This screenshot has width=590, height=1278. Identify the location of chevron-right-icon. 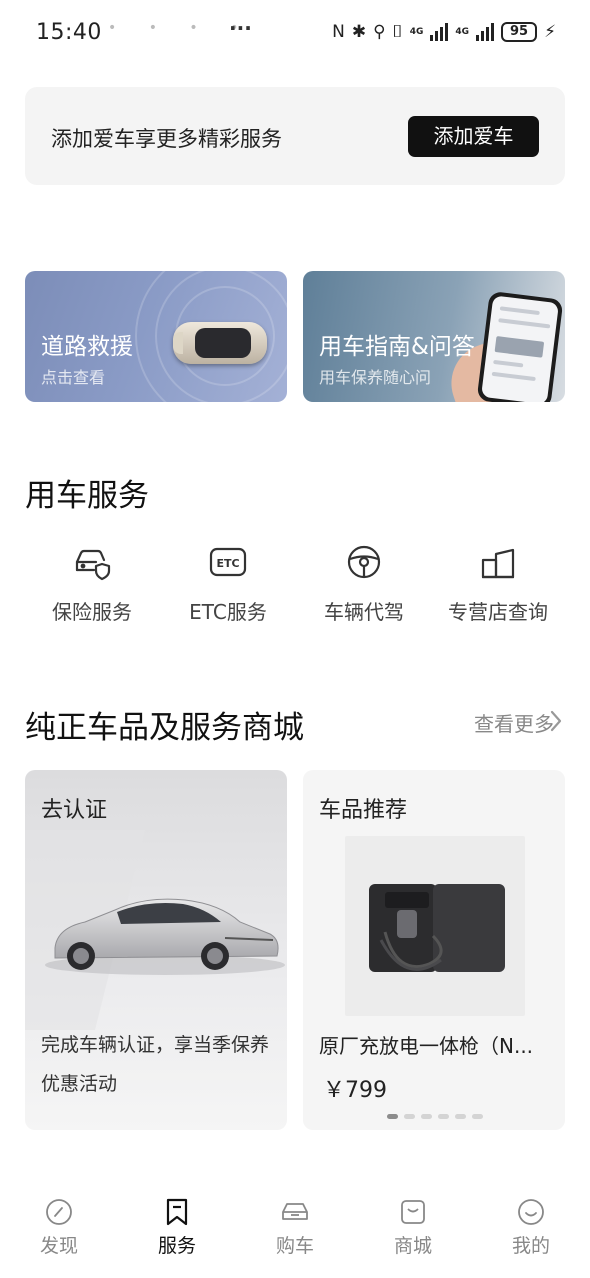
(555, 721).